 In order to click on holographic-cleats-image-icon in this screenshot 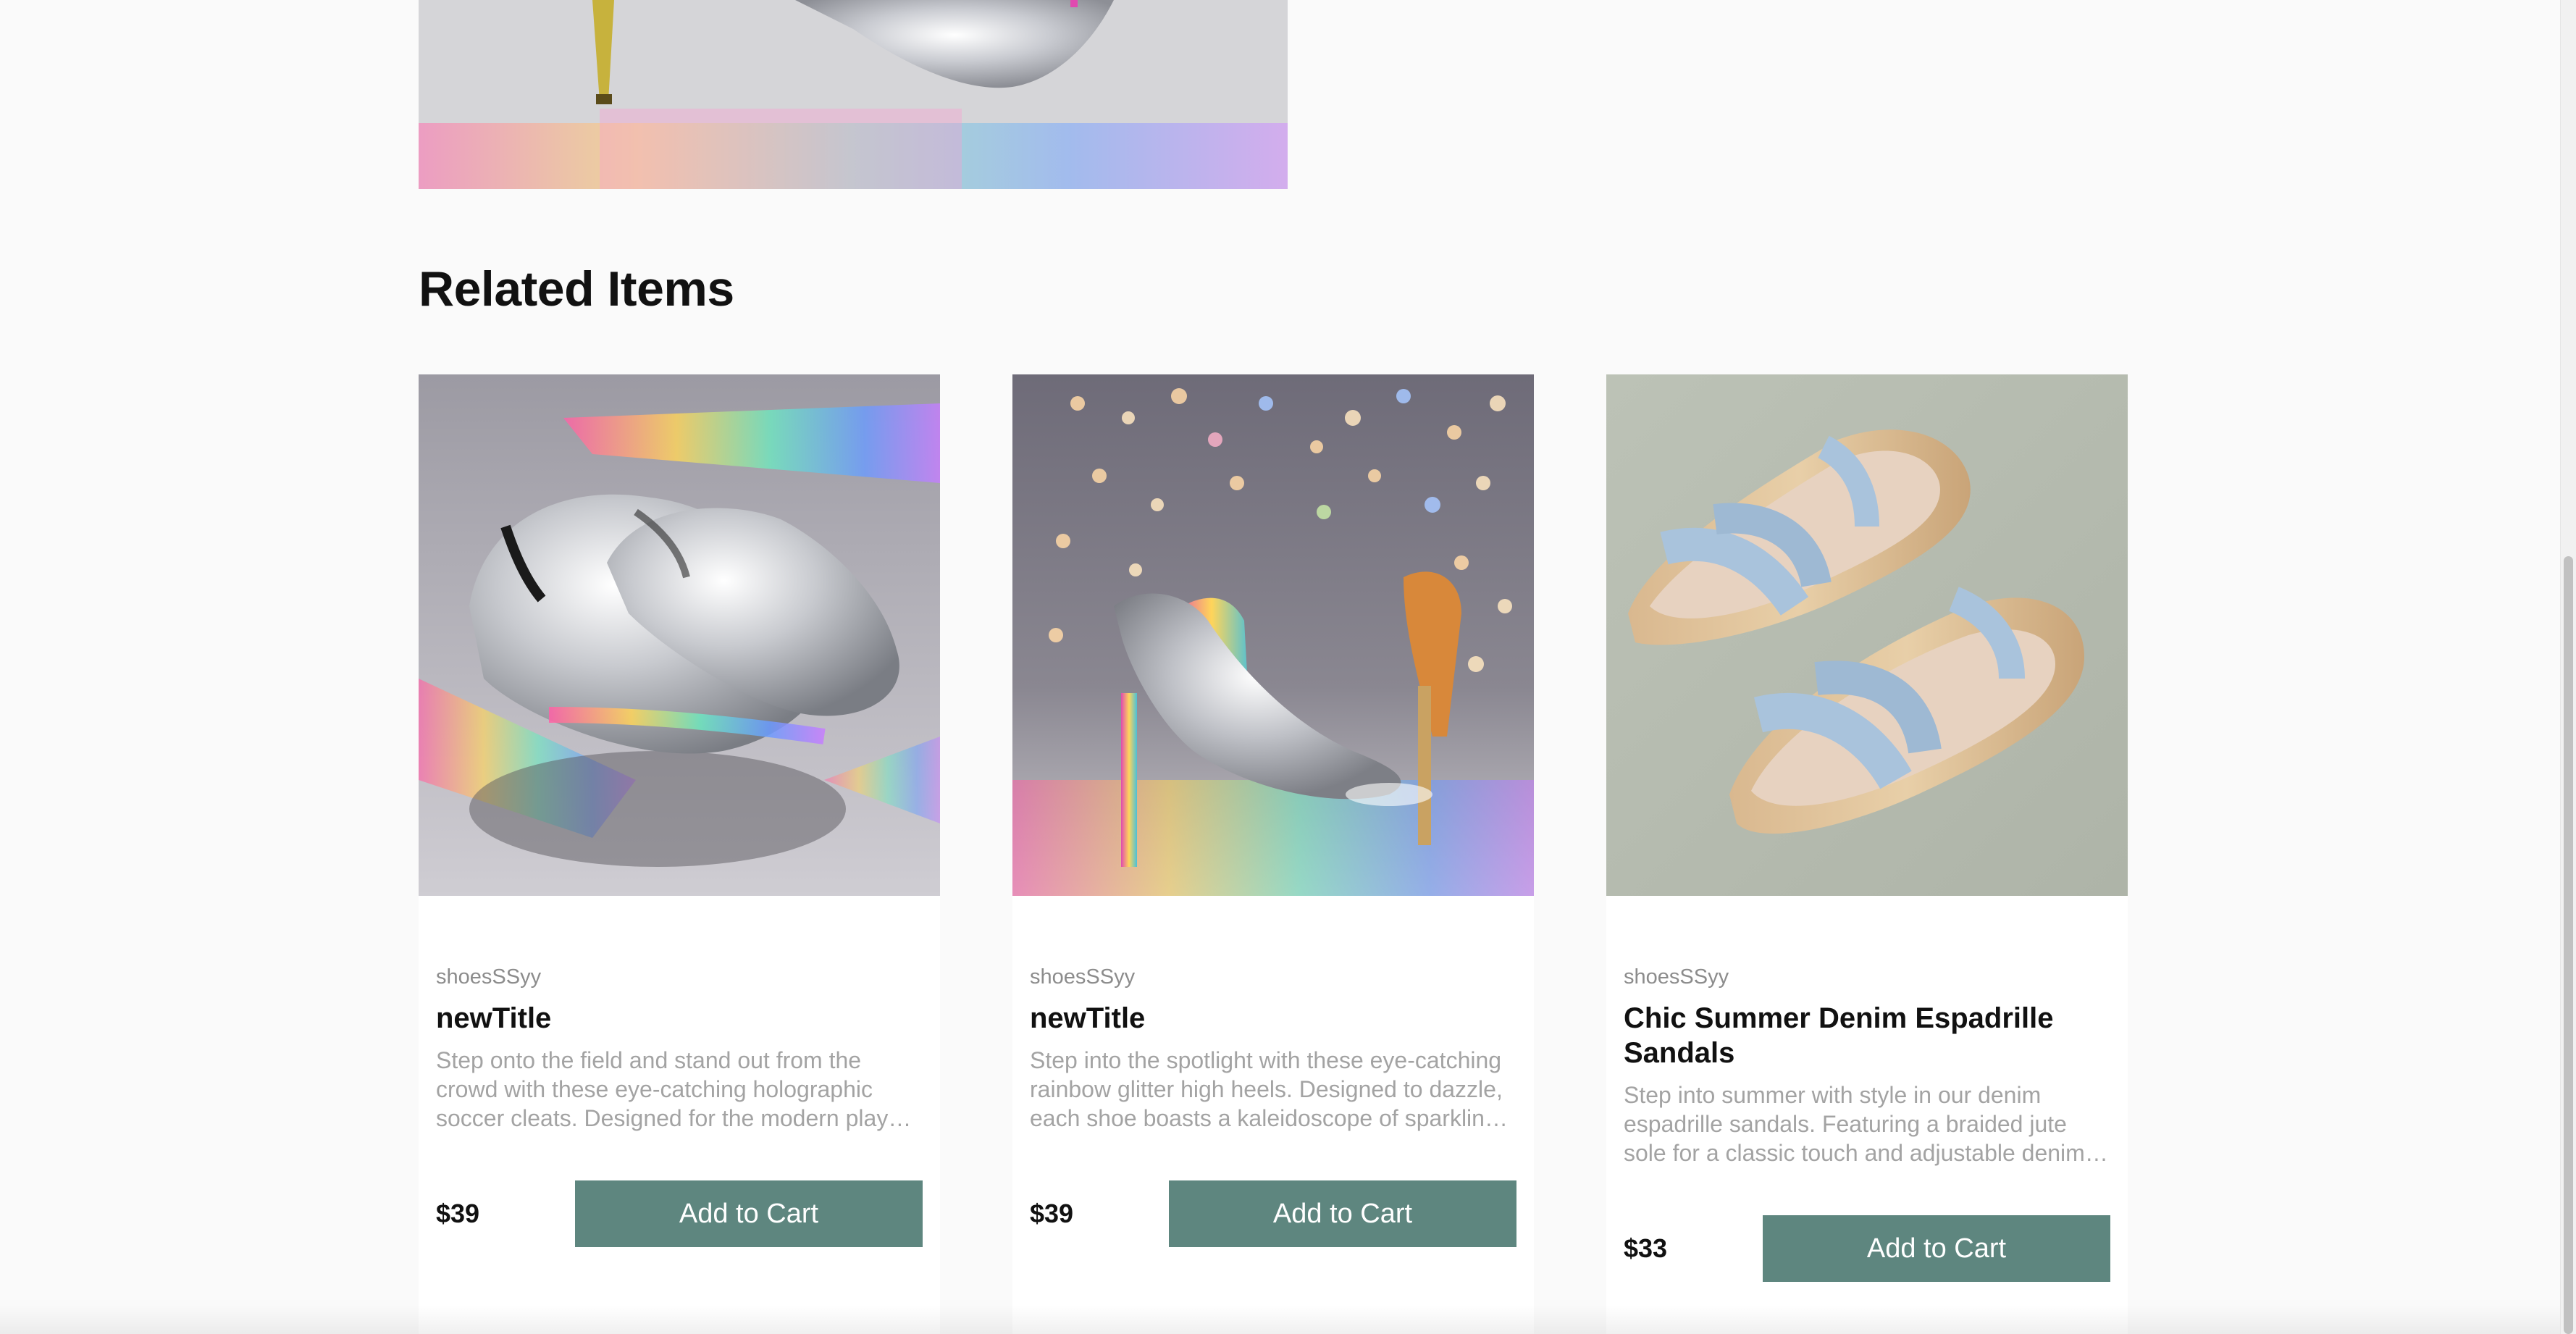, I will do `click(679, 635)`.